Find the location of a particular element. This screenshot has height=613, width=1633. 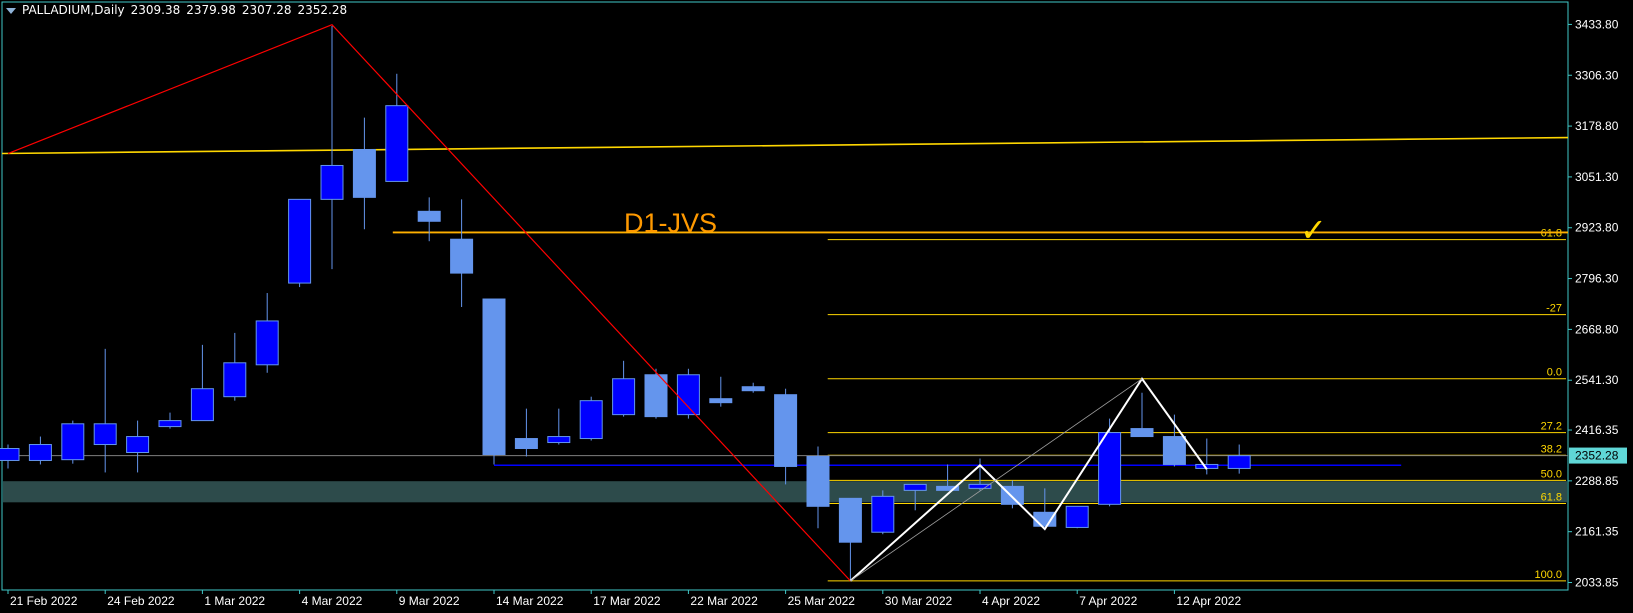

fib-level-label: 38.2 is located at coordinates (1551, 449).